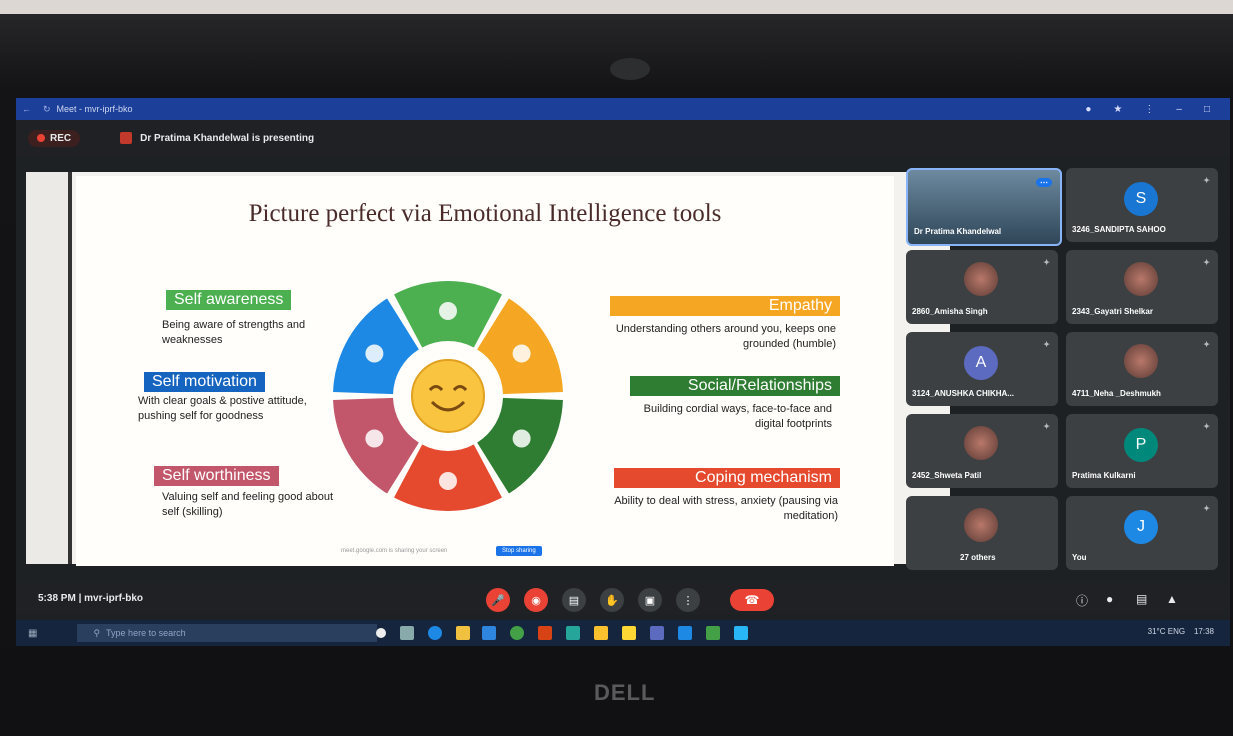 This screenshot has width=1233, height=736. What do you see at coordinates (1119, 229) in the screenshot?
I see `participant-name: 3246_SANDIPTA SAHOO` at bounding box center [1119, 229].